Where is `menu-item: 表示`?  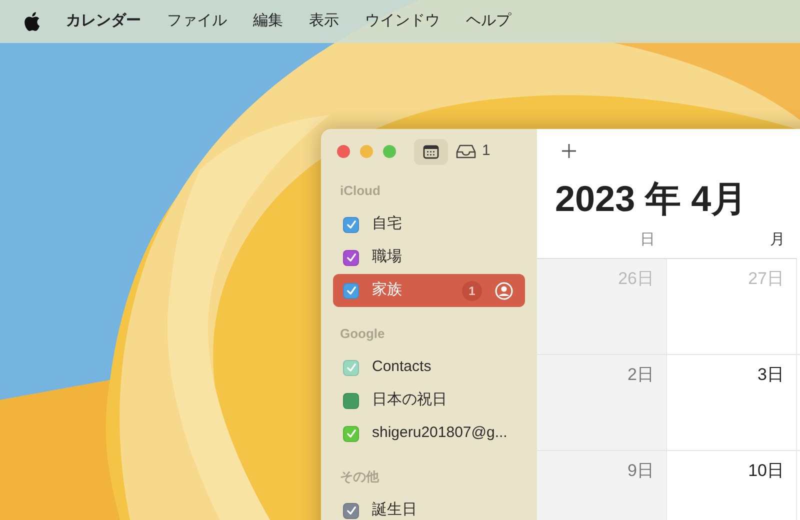
menu-item: 表示 is located at coordinates (324, 21).